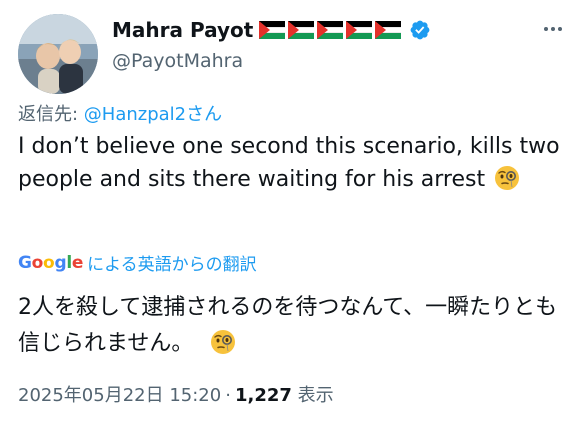  I want to click on flag-emoji-group, so click(330, 30).